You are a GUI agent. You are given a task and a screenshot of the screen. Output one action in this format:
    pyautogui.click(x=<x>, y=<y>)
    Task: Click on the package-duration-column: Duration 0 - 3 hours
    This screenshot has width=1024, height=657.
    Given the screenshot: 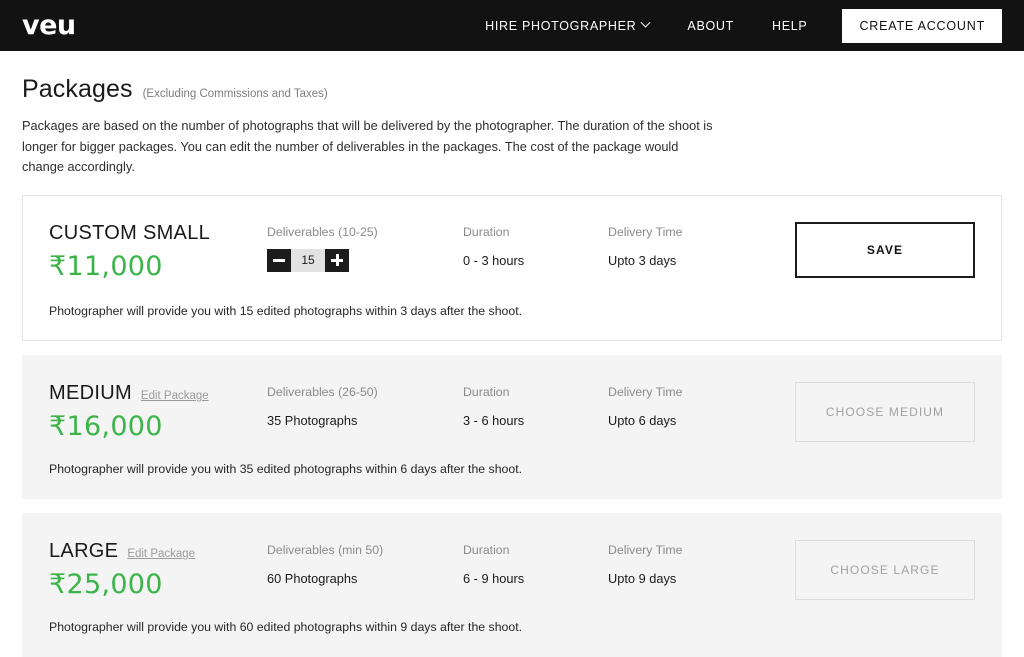 What is the action you would take?
    pyautogui.click(x=535, y=245)
    